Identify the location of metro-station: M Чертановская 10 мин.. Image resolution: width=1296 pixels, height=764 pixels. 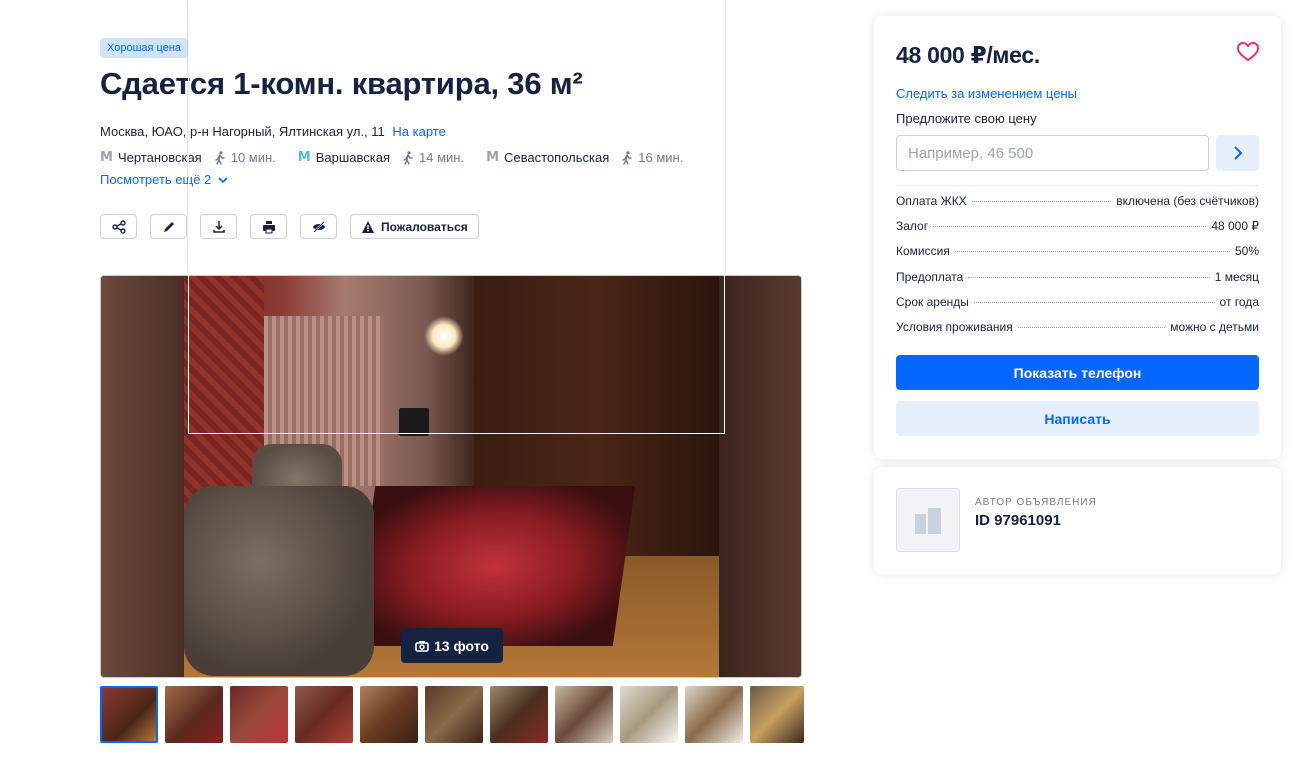
(188, 157).